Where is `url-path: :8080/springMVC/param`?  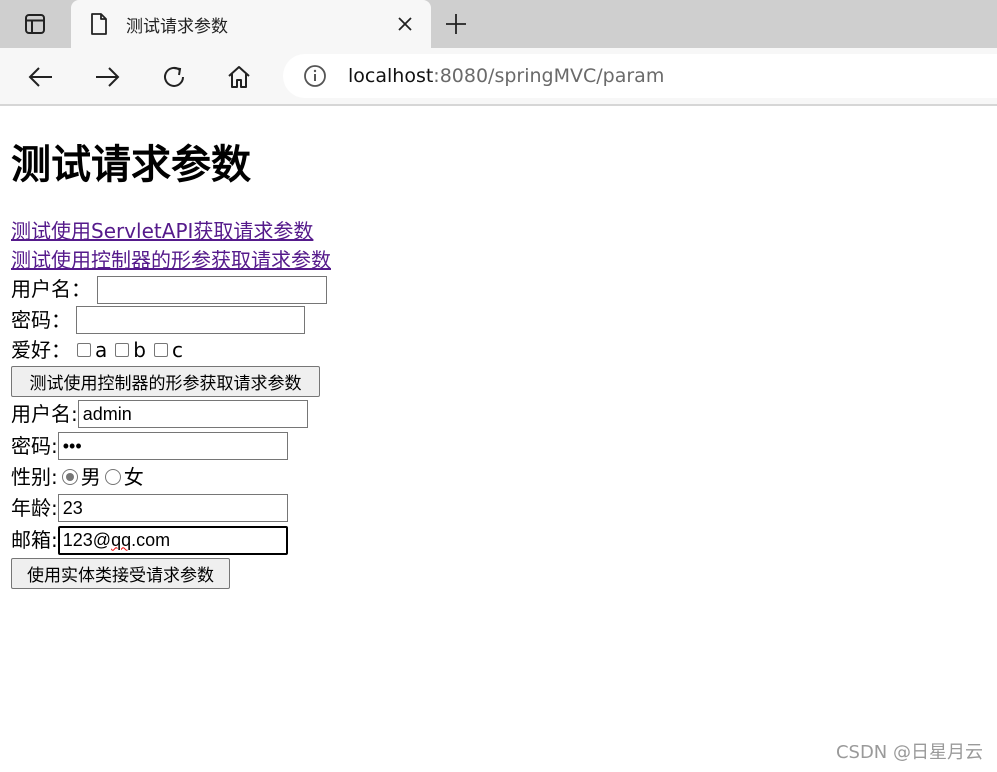 url-path: :8080/springMVC/param is located at coordinates (549, 76).